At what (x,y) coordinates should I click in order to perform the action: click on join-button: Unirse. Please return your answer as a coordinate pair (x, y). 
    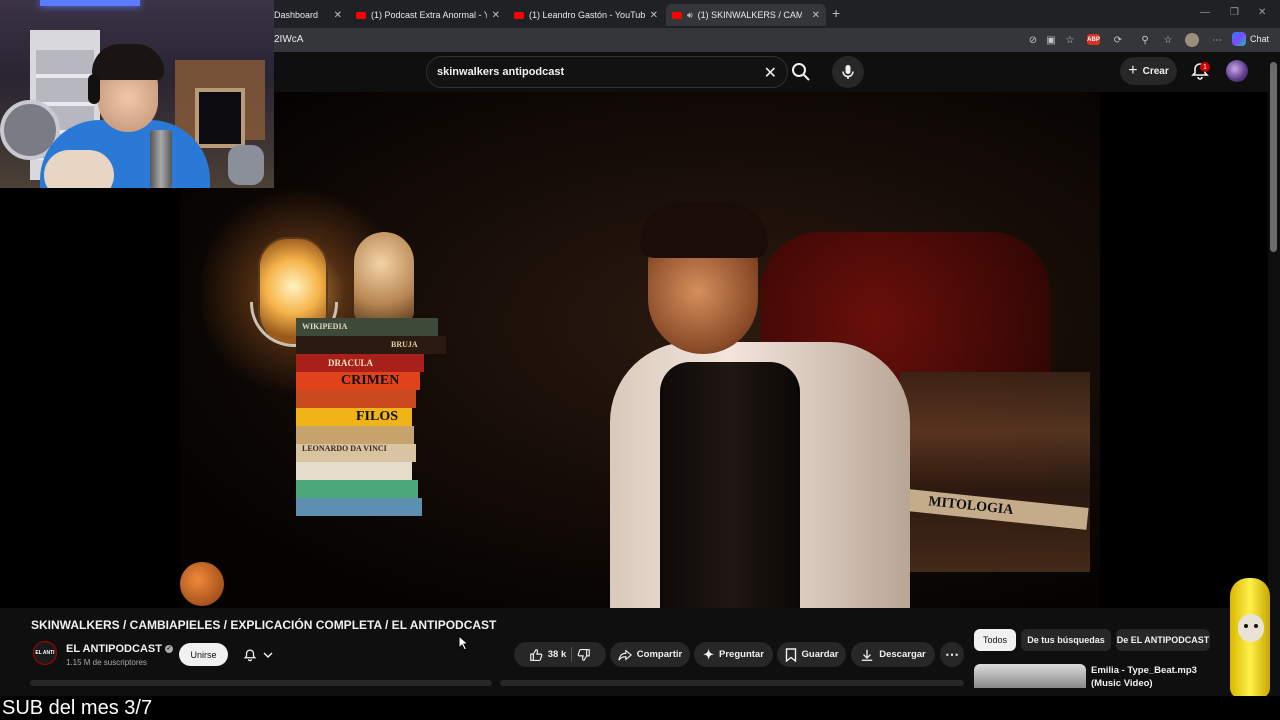
    Looking at the image, I should click on (203, 654).